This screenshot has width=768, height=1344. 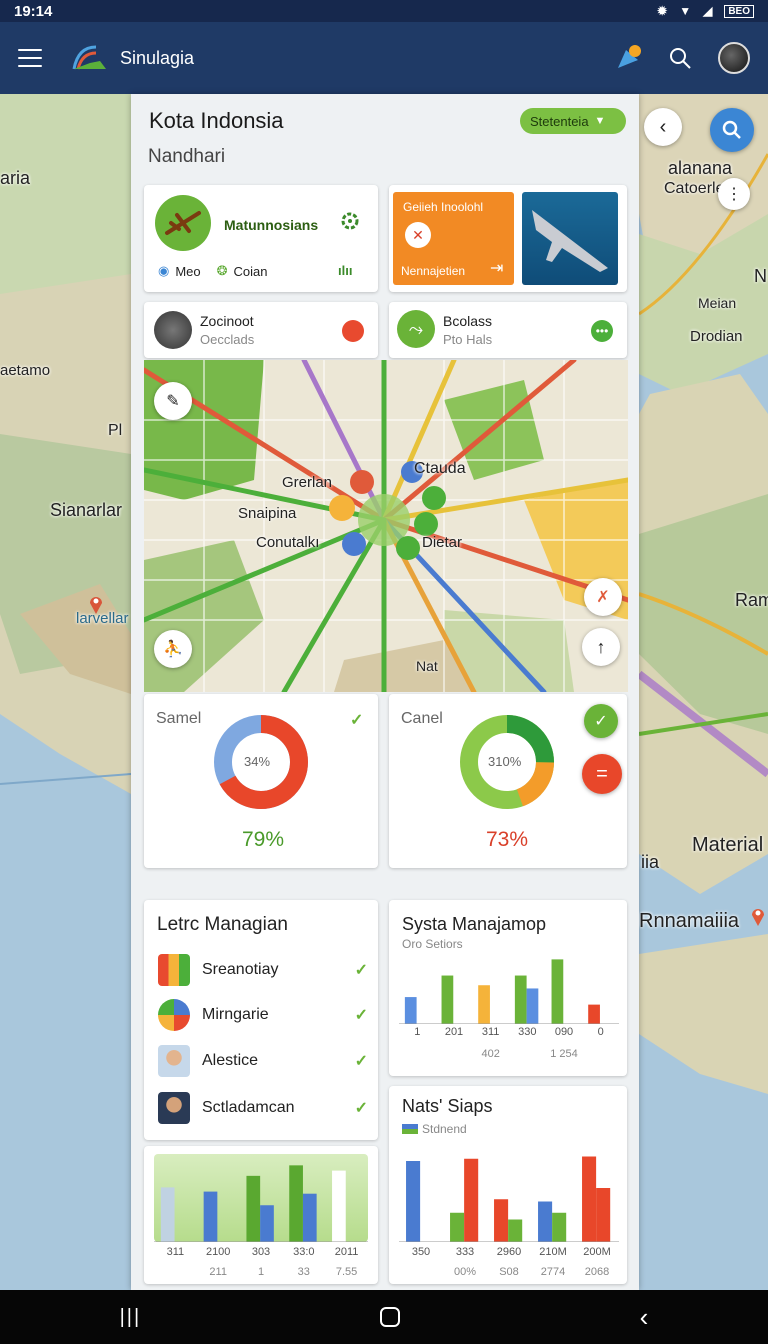 I want to click on back-nav-button: ‹, so click(x=644, y=1317).